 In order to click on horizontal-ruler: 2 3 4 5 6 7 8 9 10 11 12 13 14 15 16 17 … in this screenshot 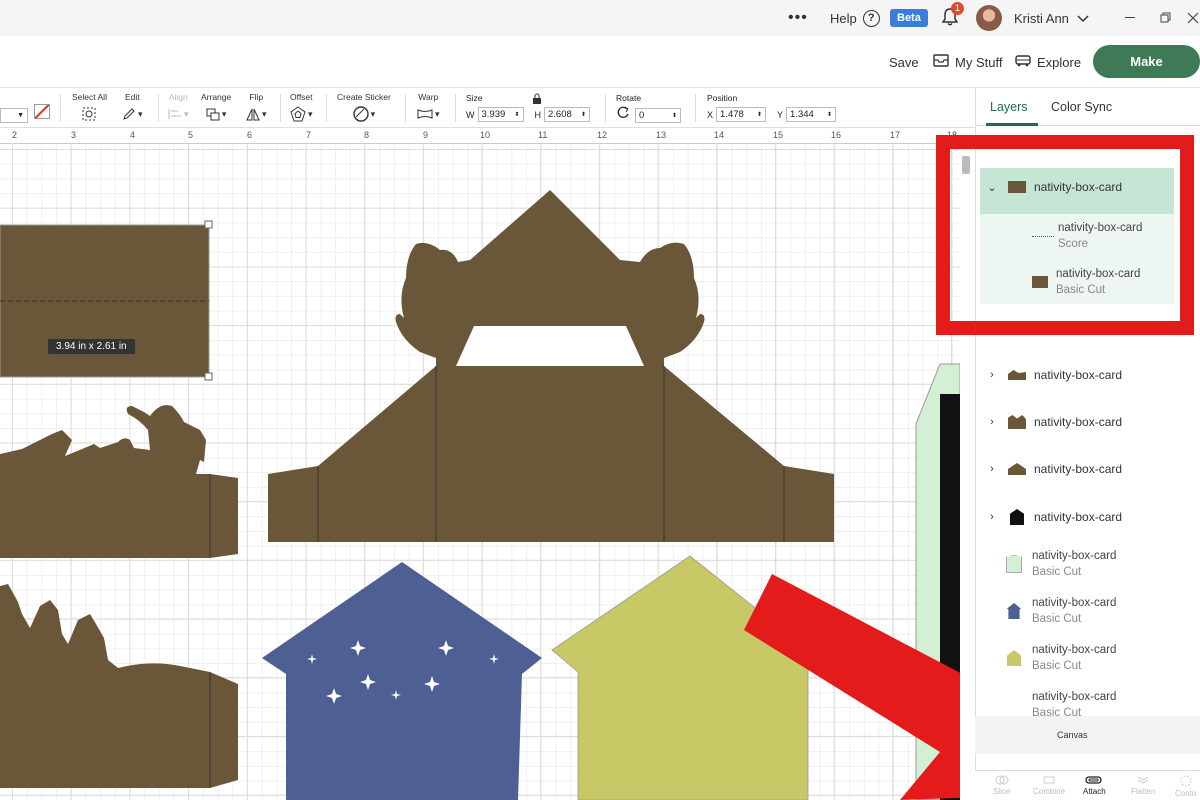, I will do `click(480, 136)`.